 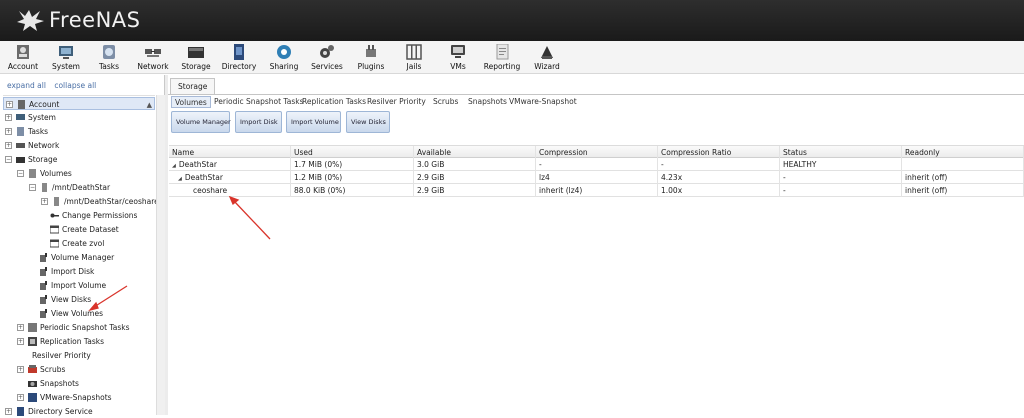 I want to click on cell-used: 88.0 KiB (0%), so click(x=352, y=190).